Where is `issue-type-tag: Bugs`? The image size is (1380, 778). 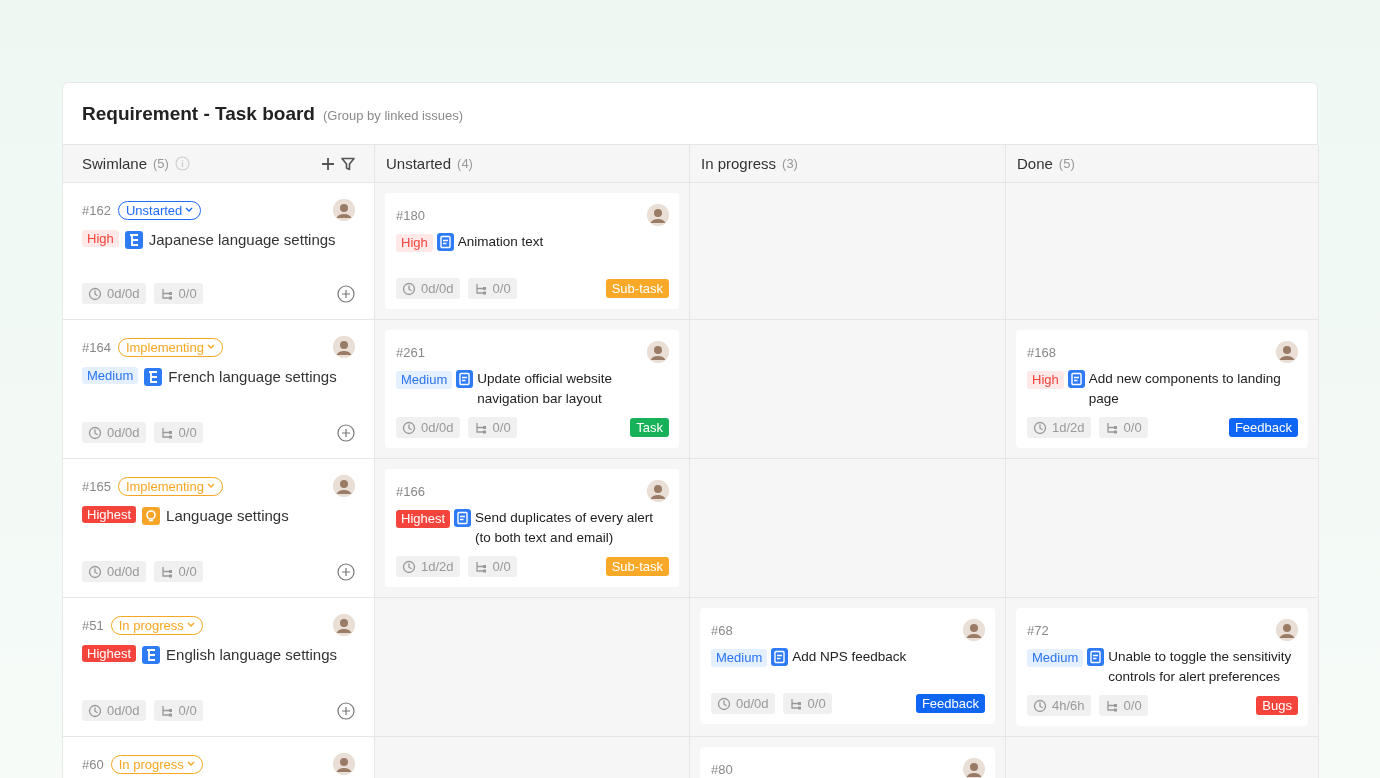
issue-type-tag: Bugs is located at coordinates (1277, 705).